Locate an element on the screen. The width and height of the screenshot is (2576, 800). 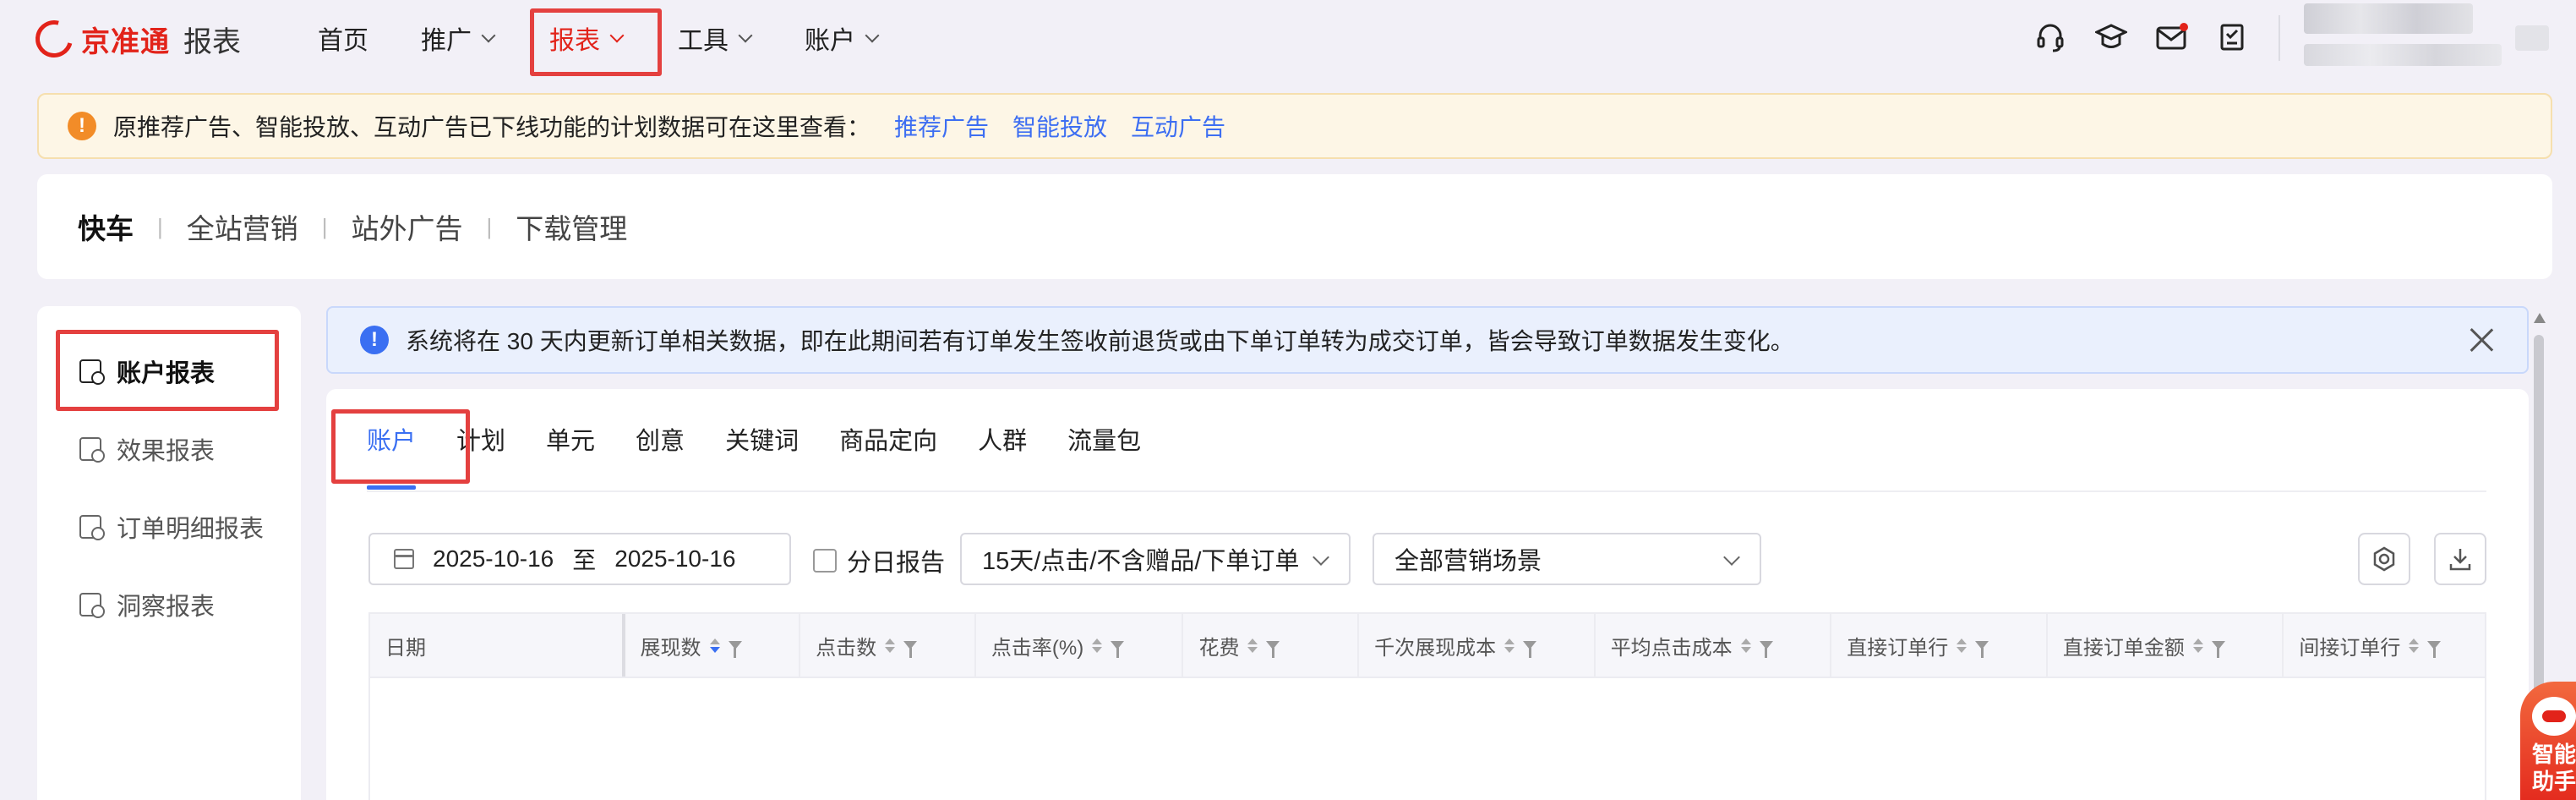
marketing-scene-select: 全部营销场景 is located at coordinates (1567, 559).